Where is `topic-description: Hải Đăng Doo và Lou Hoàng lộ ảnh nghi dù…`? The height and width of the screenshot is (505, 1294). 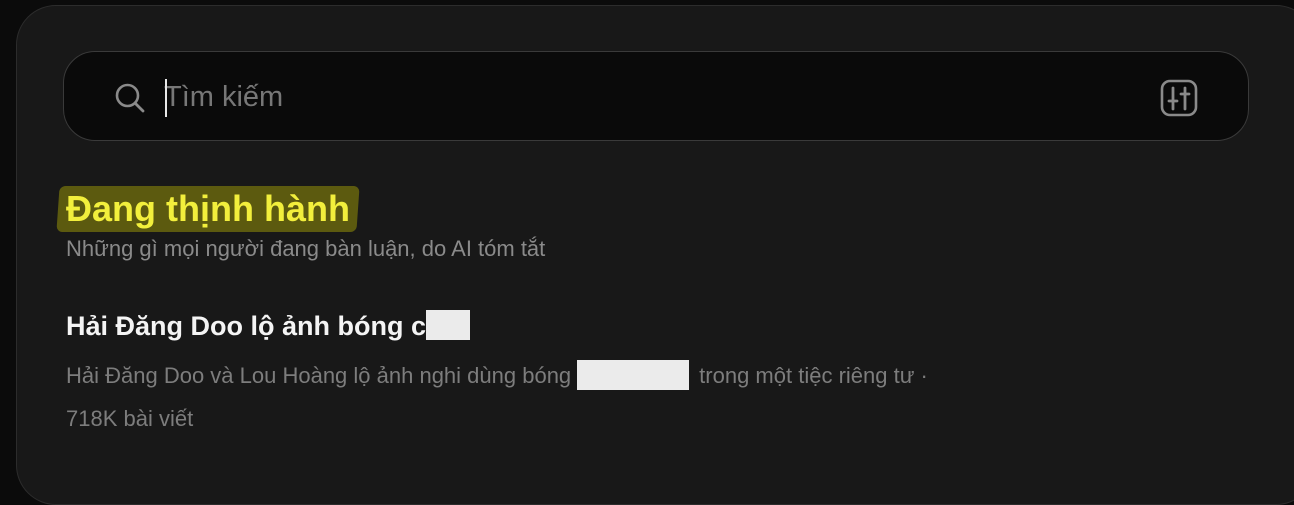 topic-description: Hải Đăng Doo và Lou Hoàng lộ ảnh nghi dù… is located at coordinates (497, 375).